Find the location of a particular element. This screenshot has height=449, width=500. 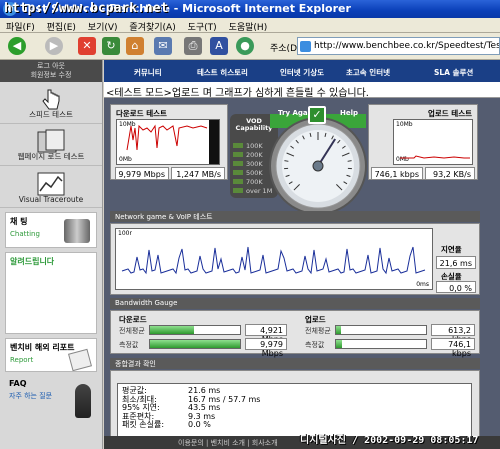

network-section-title: Network game & VoIP 테스트 is located at coordinates (295, 216).